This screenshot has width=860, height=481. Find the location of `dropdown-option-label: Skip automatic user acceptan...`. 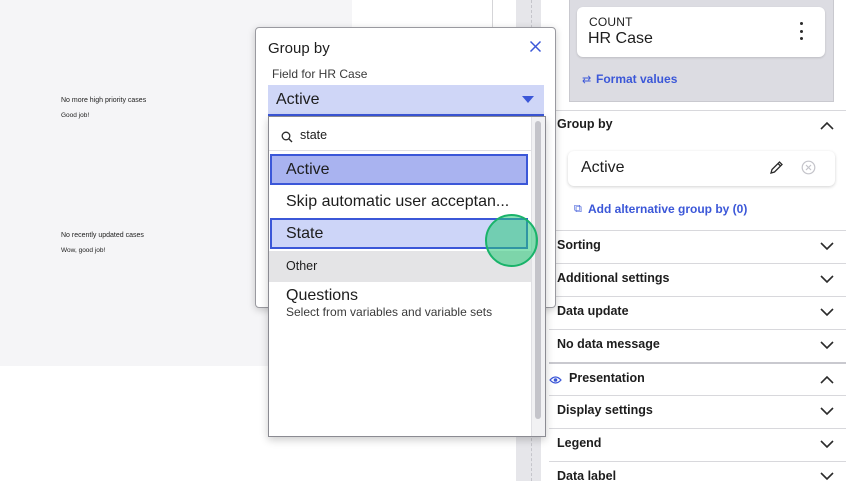

dropdown-option-label: Skip automatic user acceptan... is located at coordinates (398, 201).